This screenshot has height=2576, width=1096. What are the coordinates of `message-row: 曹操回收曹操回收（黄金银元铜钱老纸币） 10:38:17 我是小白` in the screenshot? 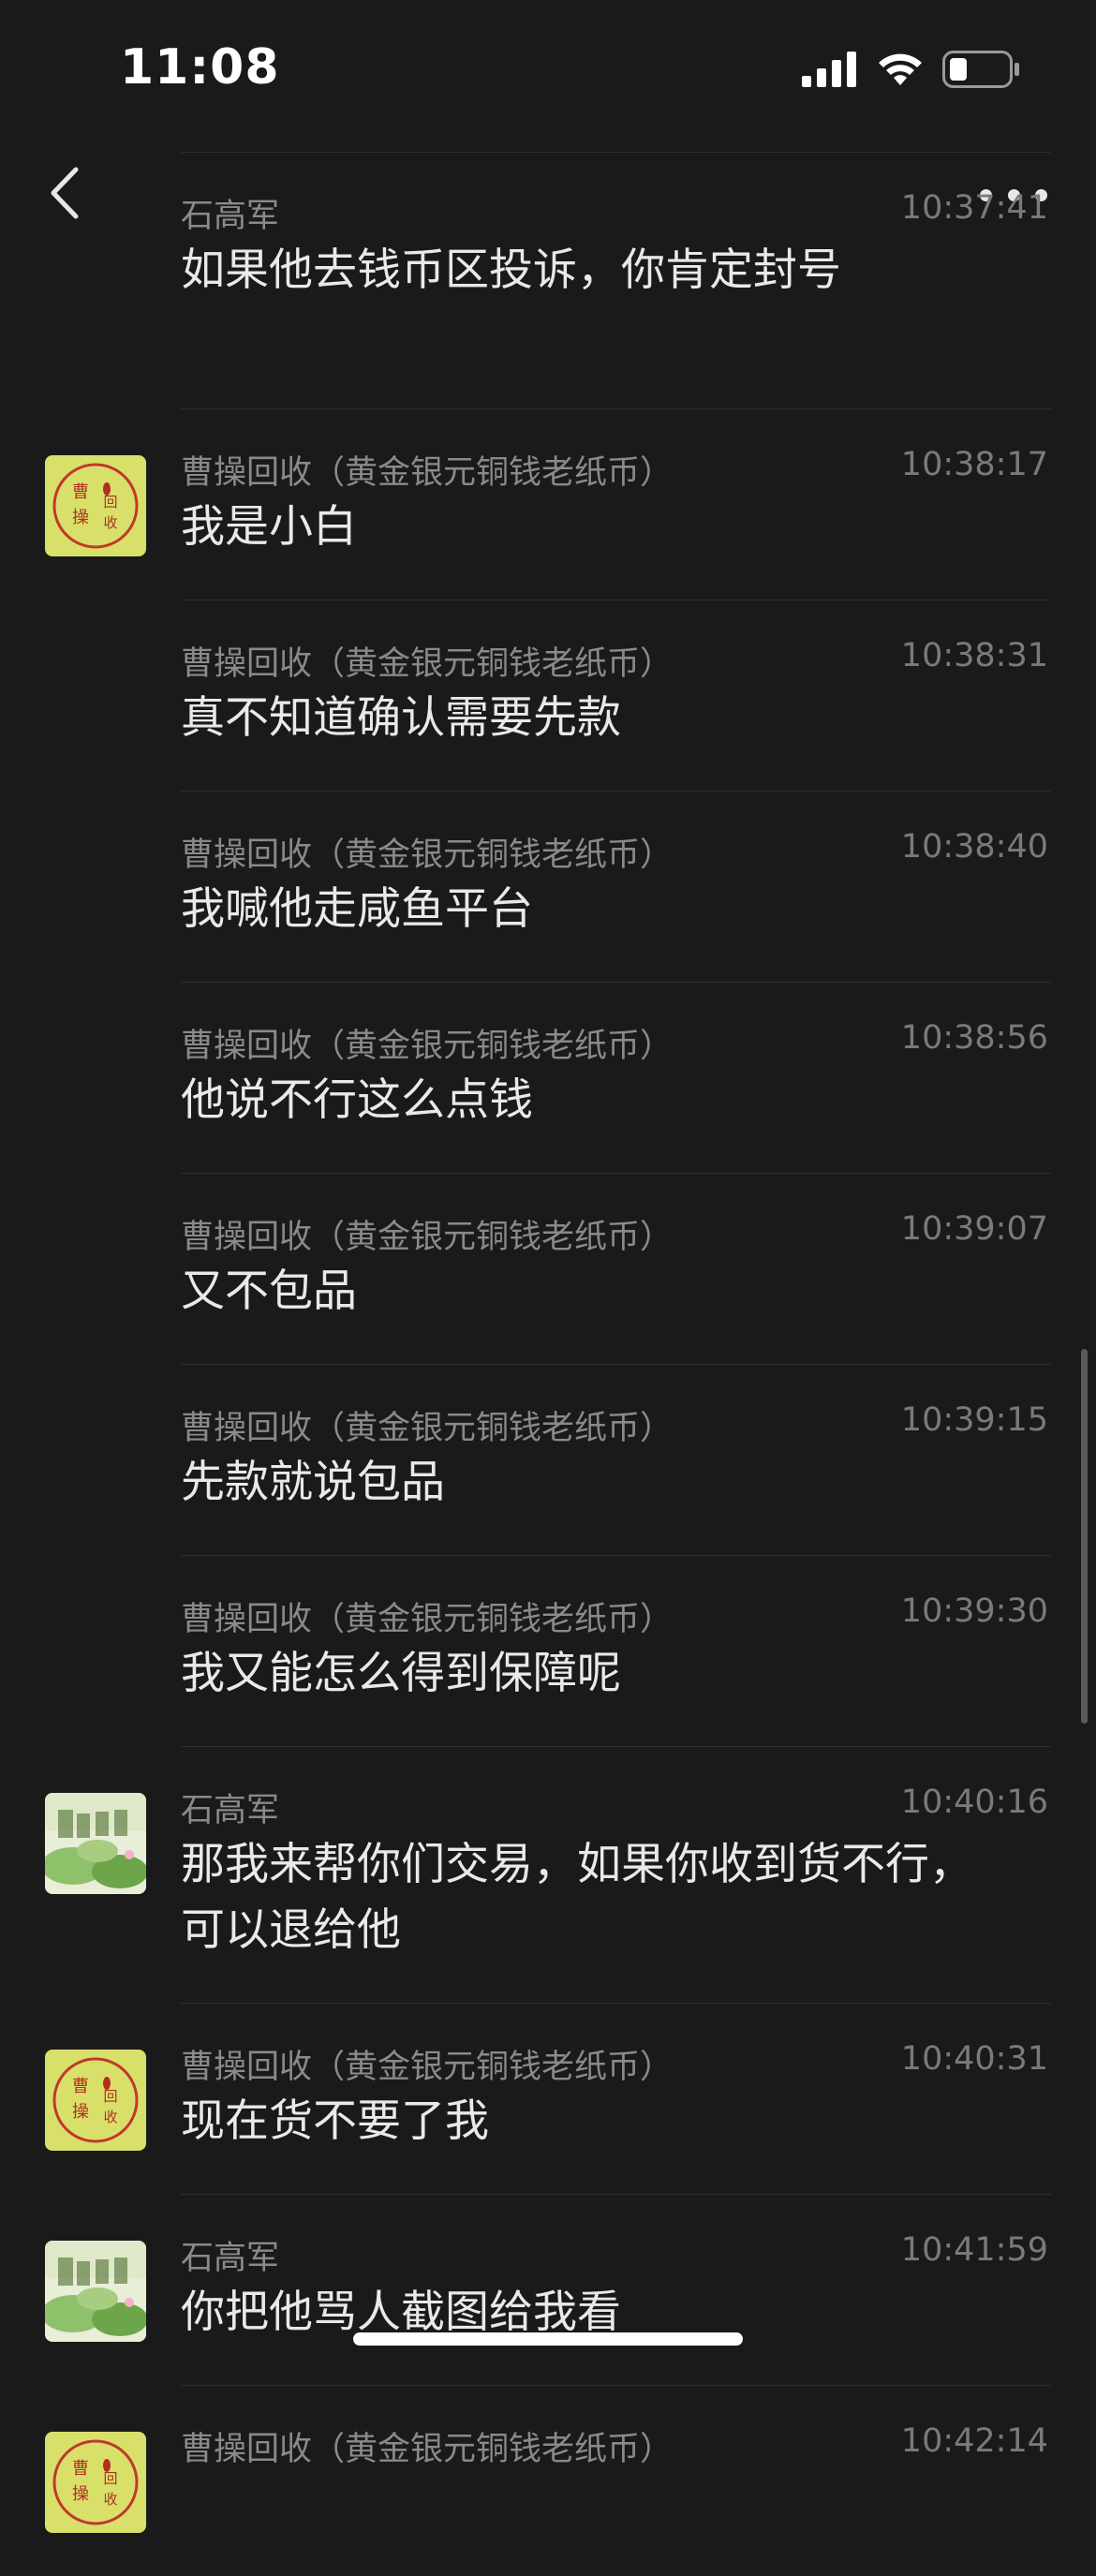 It's located at (548, 504).